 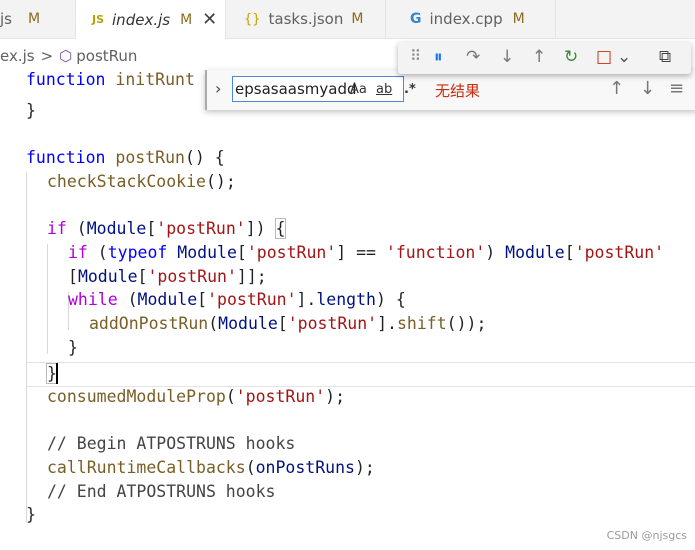 I want to click on restart-icon: ↻, so click(x=571, y=57).